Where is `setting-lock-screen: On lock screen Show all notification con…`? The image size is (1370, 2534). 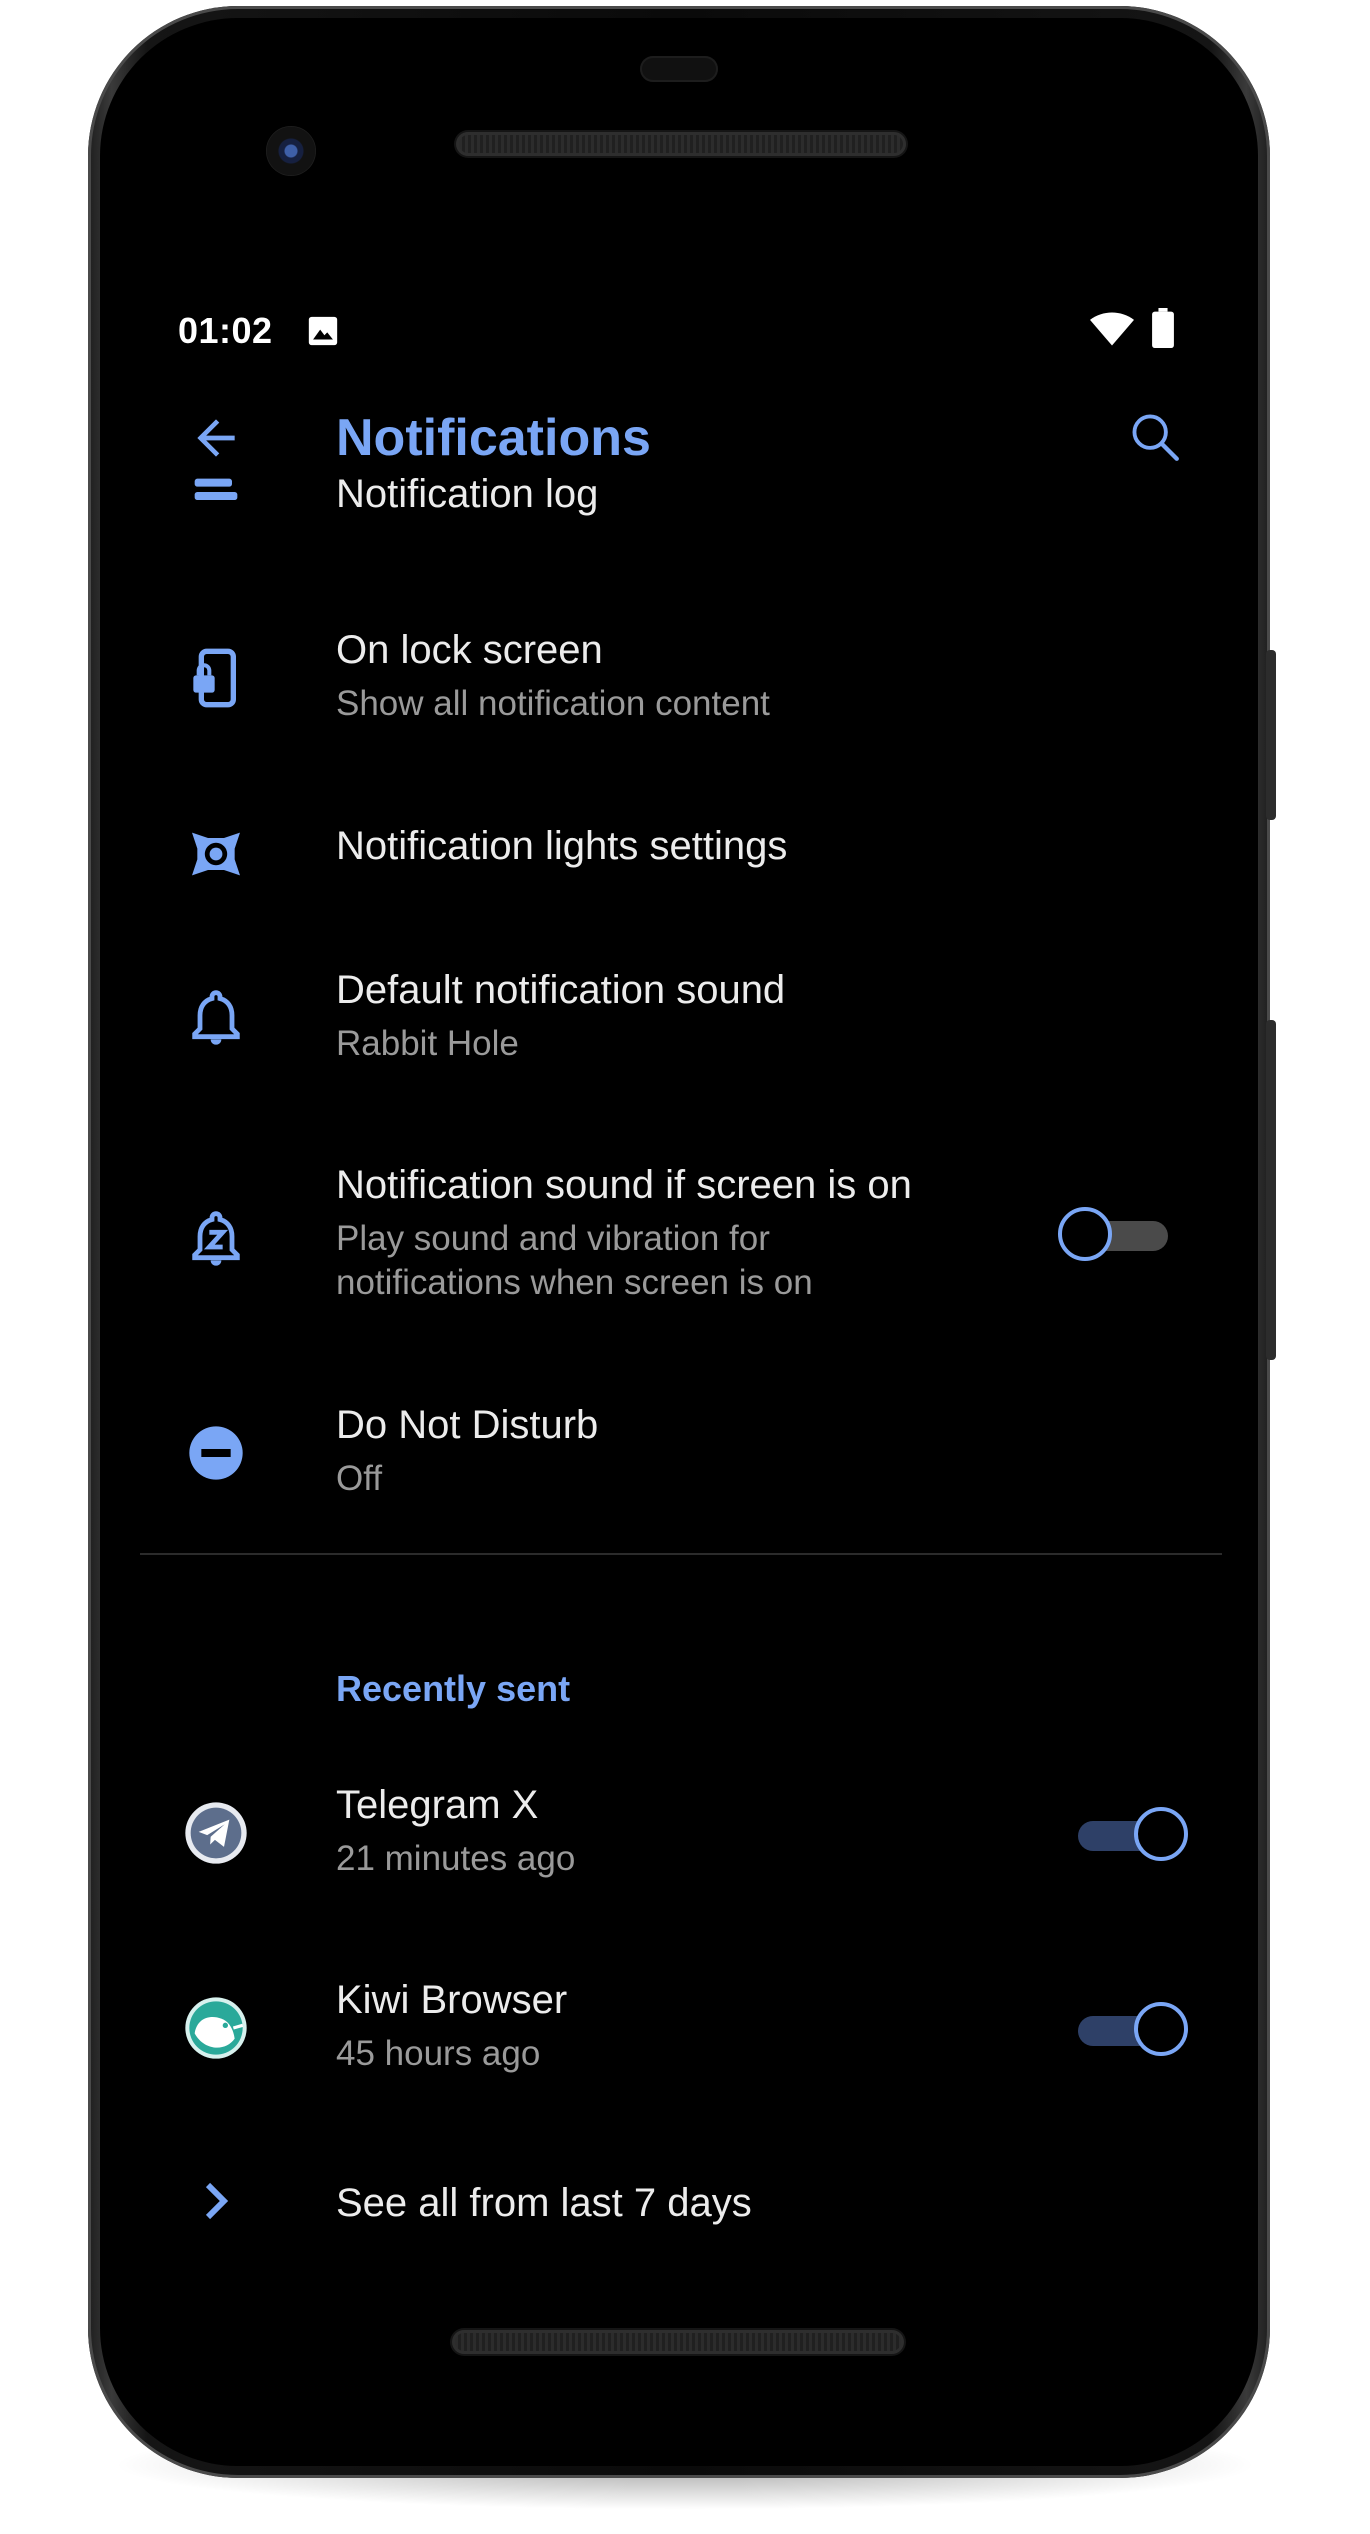 setting-lock-screen: On lock screen Show all notification con… is located at coordinates (685, 680).